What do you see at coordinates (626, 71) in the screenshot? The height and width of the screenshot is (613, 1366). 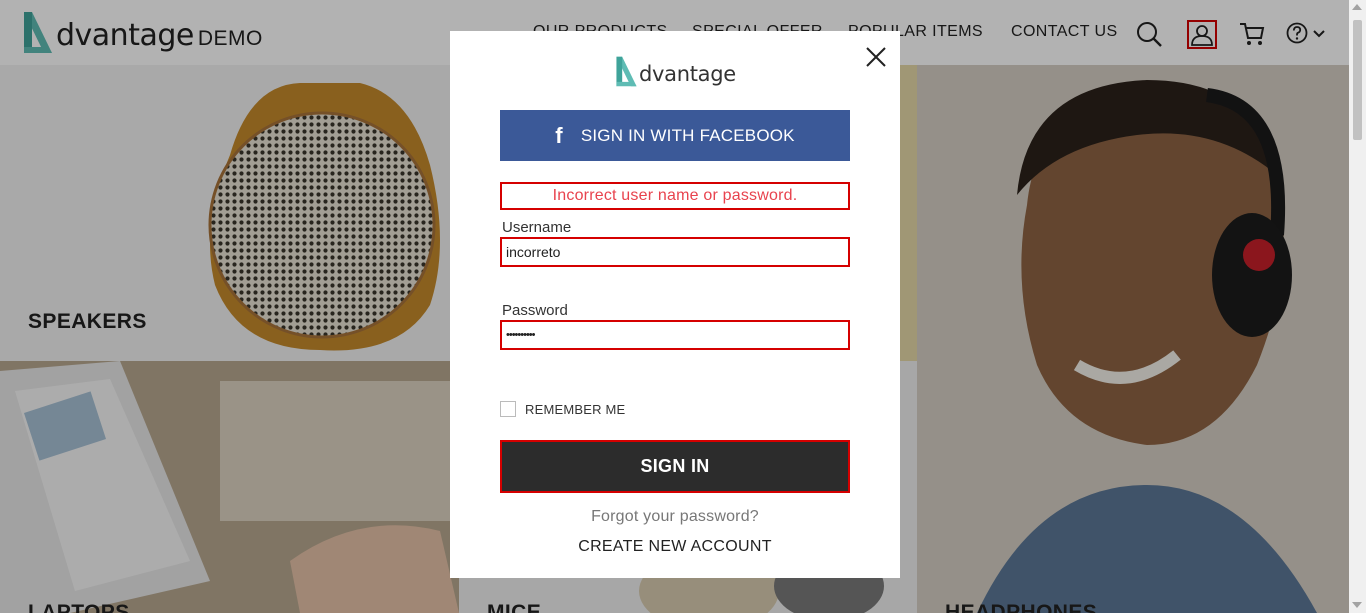 I see `advantage-logo-icon` at bounding box center [626, 71].